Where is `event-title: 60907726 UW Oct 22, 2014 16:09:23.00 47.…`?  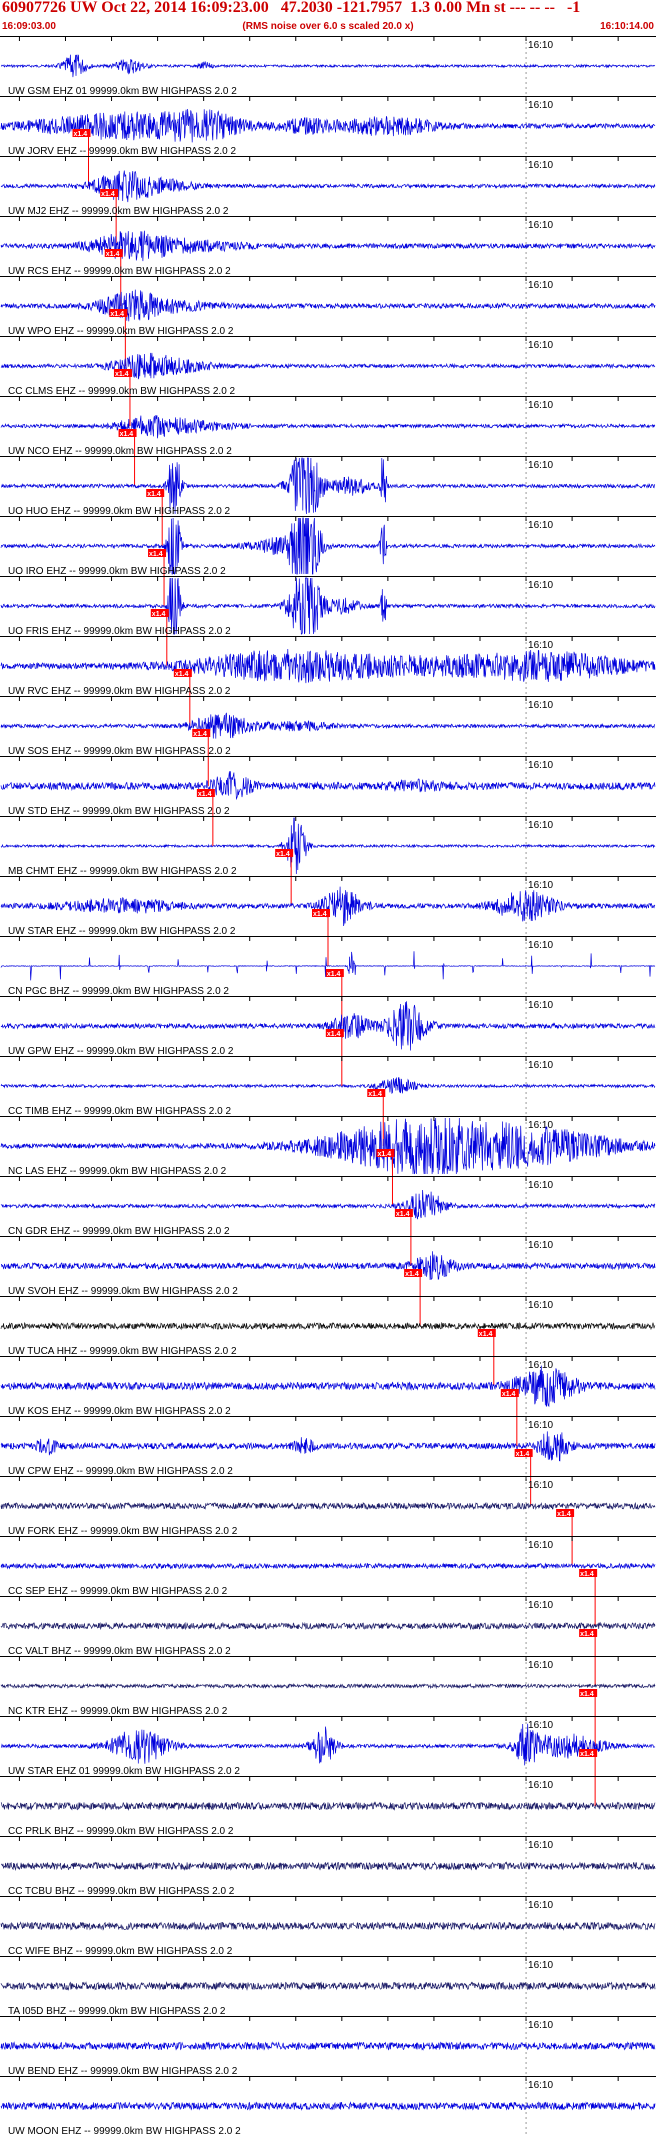 event-title: 60907726 UW Oct 22, 2014 16:09:23.00 47.… is located at coordinates (291, 8).